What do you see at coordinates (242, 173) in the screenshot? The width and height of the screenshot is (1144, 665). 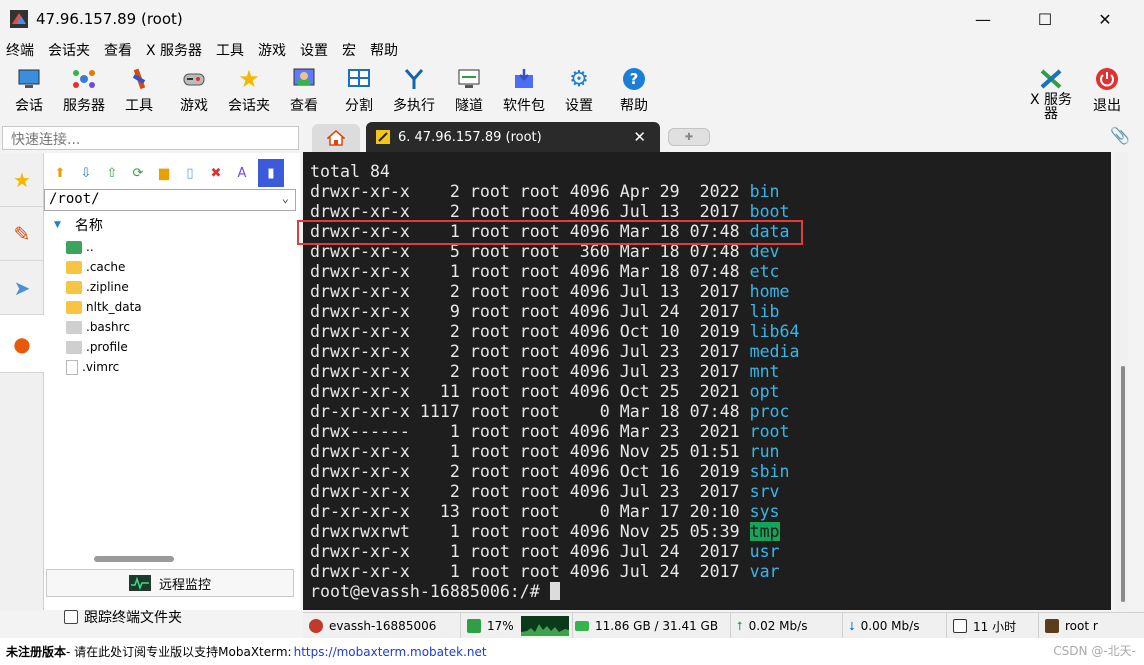 I see `rename-icon: A` at bounding box center [242, 173].